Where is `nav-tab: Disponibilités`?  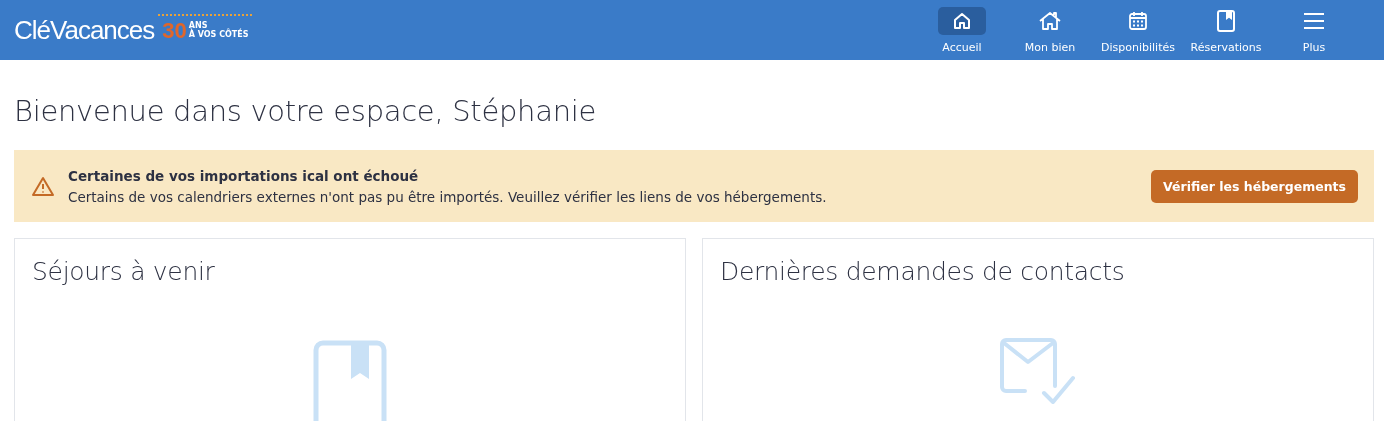
nav-tab: Disponibilités is located at coordinates (1138, 30).